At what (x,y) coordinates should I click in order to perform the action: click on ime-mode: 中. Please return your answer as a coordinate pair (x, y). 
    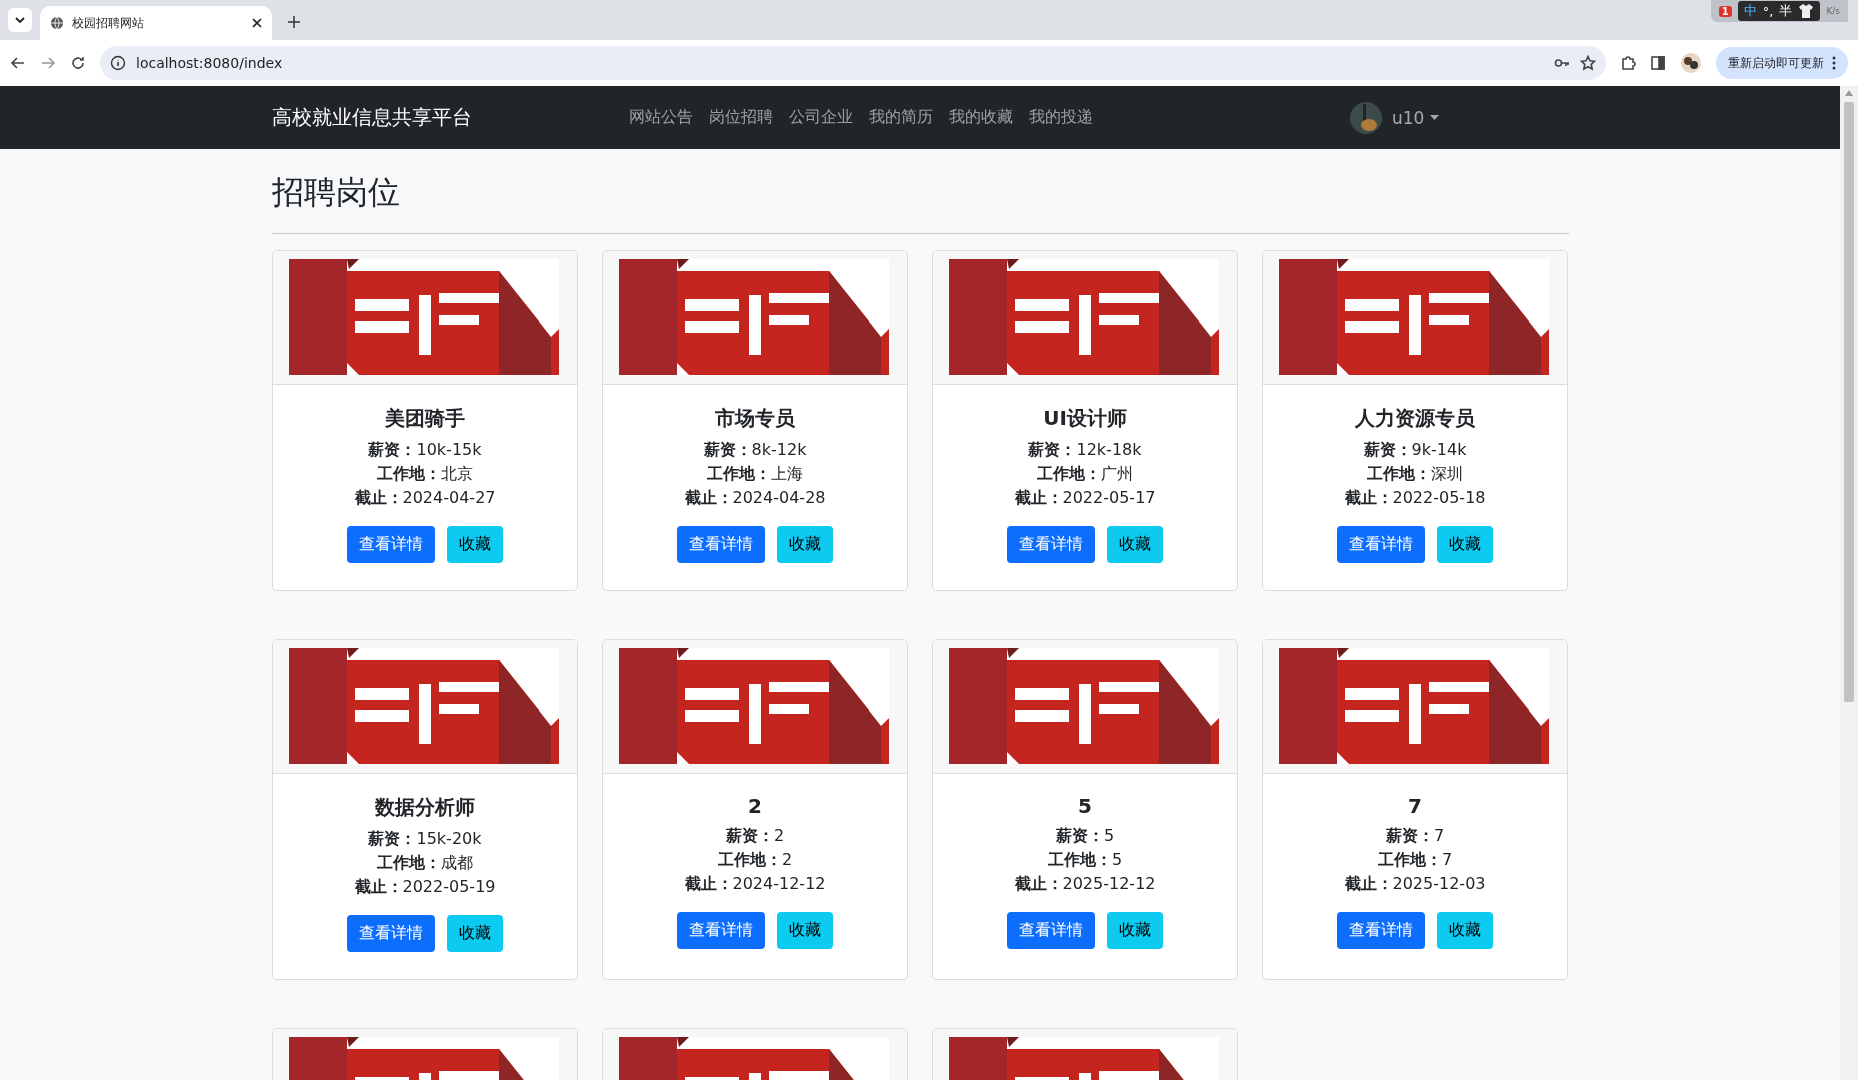
    Looking at the image, I should click on (1750, 11).